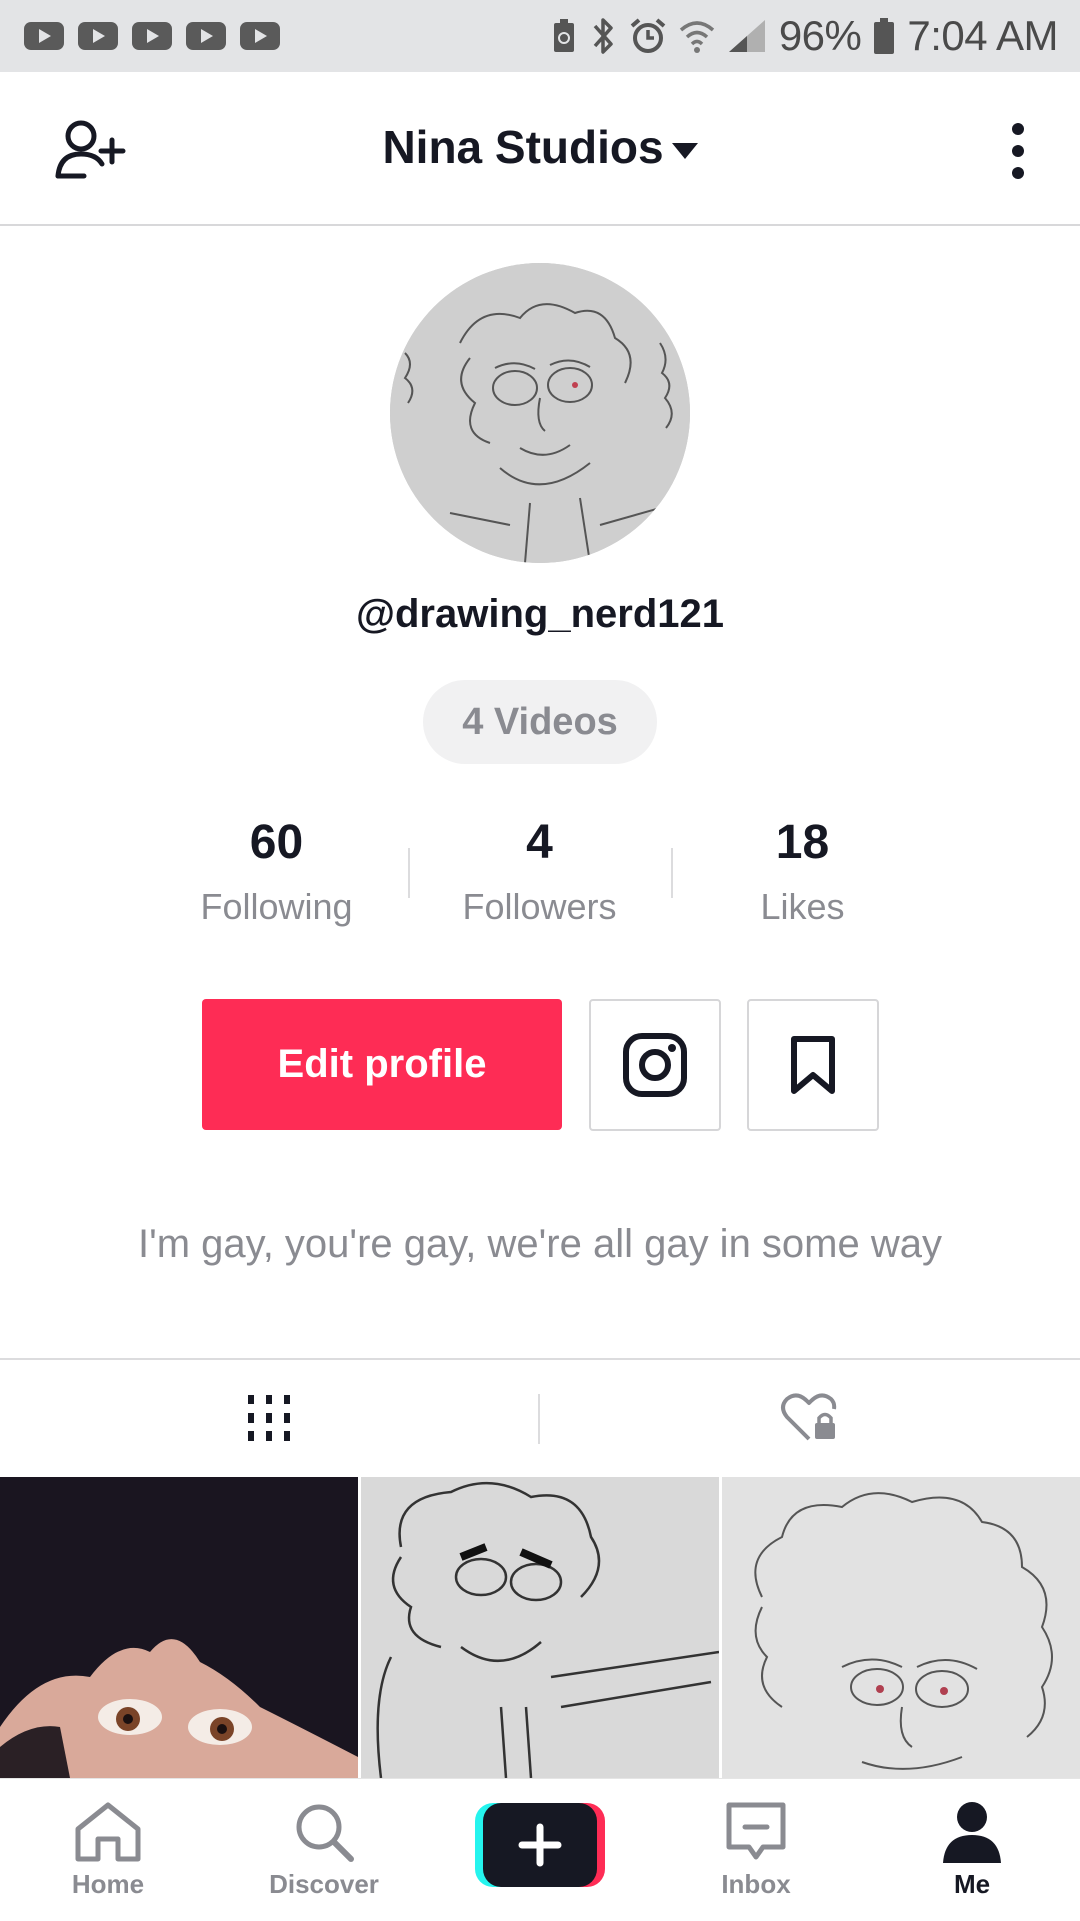  I want to click on nav-label: Home, so click(108, 1884).